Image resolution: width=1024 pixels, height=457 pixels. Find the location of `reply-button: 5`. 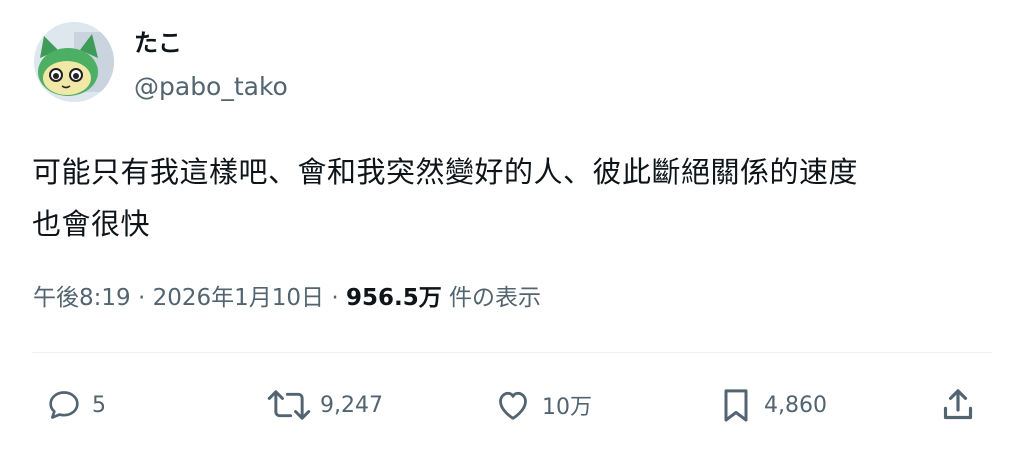

reply-button: 5 is located at coordinates (75, 405).